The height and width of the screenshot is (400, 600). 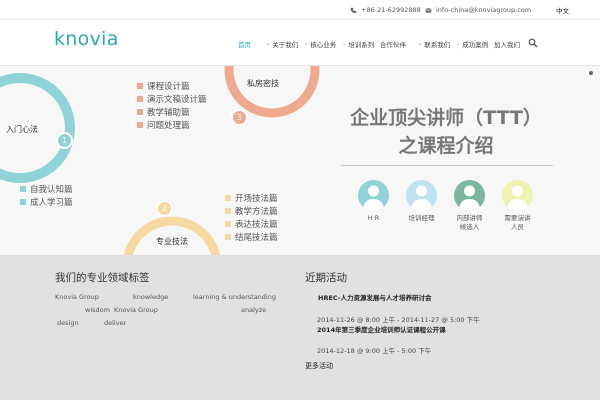 I want to click on tag-link: analyze, so click(x=253, y=310).